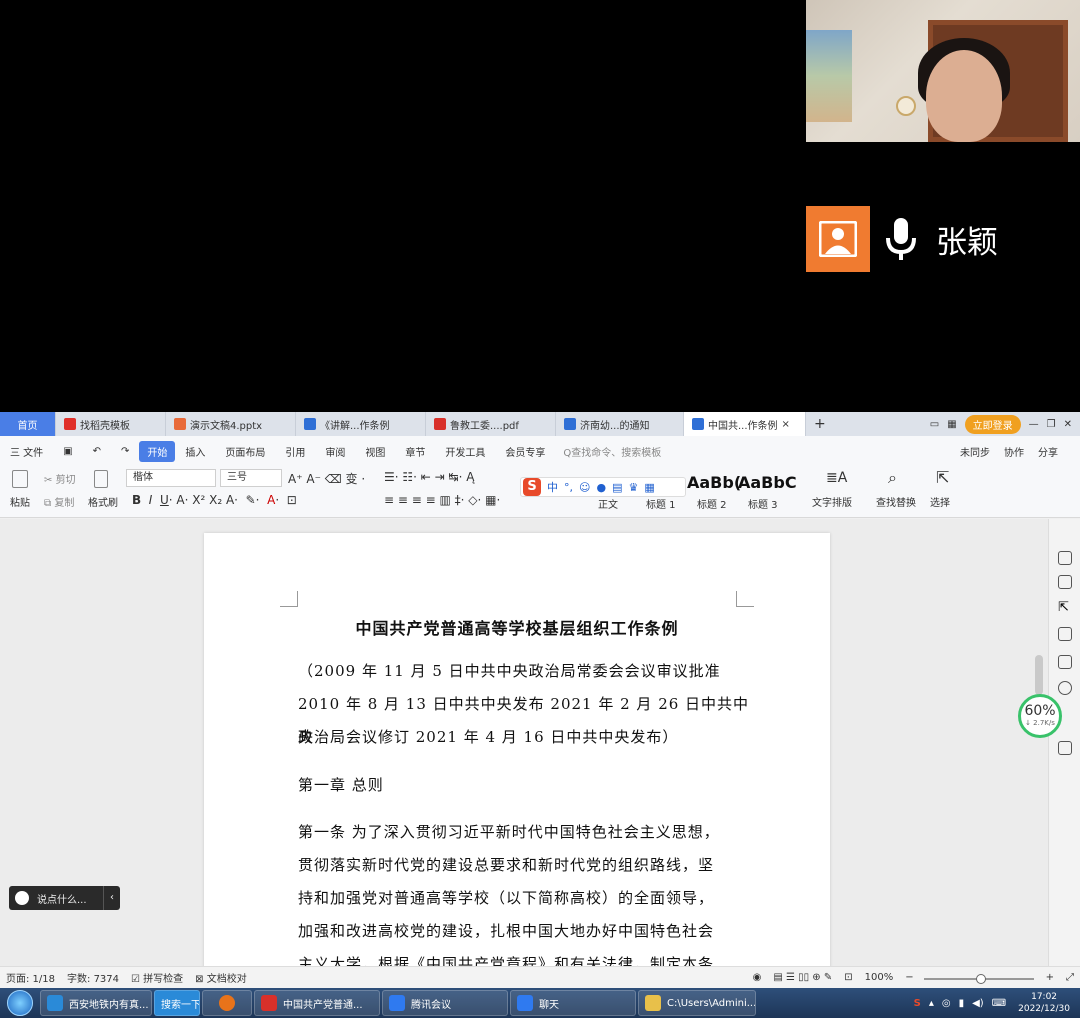 This screenshot has width=1080, height=1018. I want to click on spellcheck-toggle: ☑ 拼写检查, so click(157, 977).